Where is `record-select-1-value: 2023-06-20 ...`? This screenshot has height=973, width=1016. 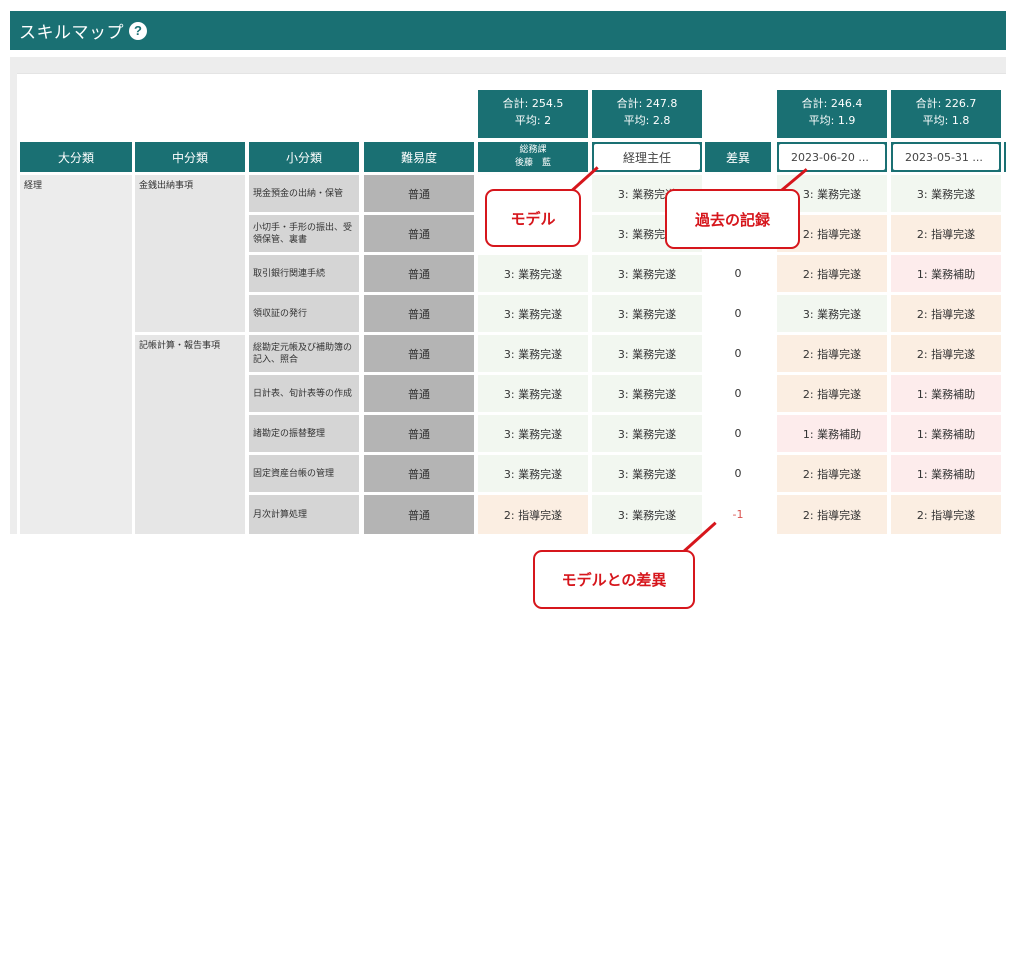
record-select-1-value: 2023-06-20 ... is located at coordinates (832, 157).